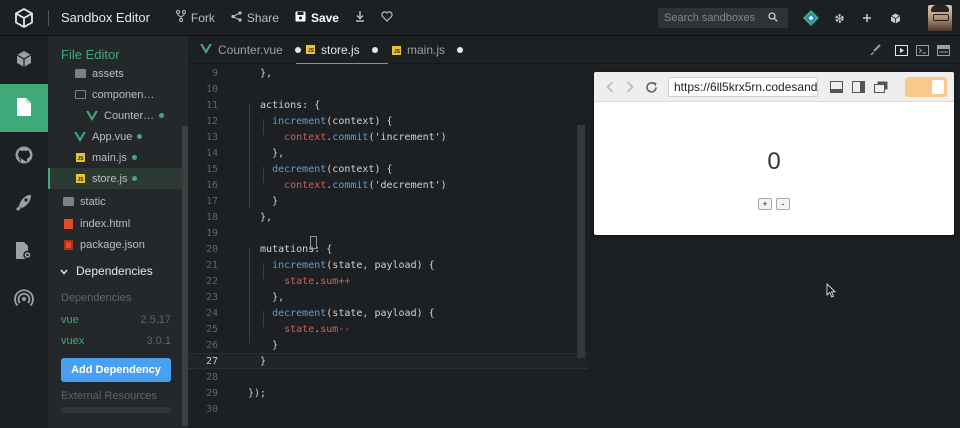  I want to click on autoreload-toggle, so click(926, 87).